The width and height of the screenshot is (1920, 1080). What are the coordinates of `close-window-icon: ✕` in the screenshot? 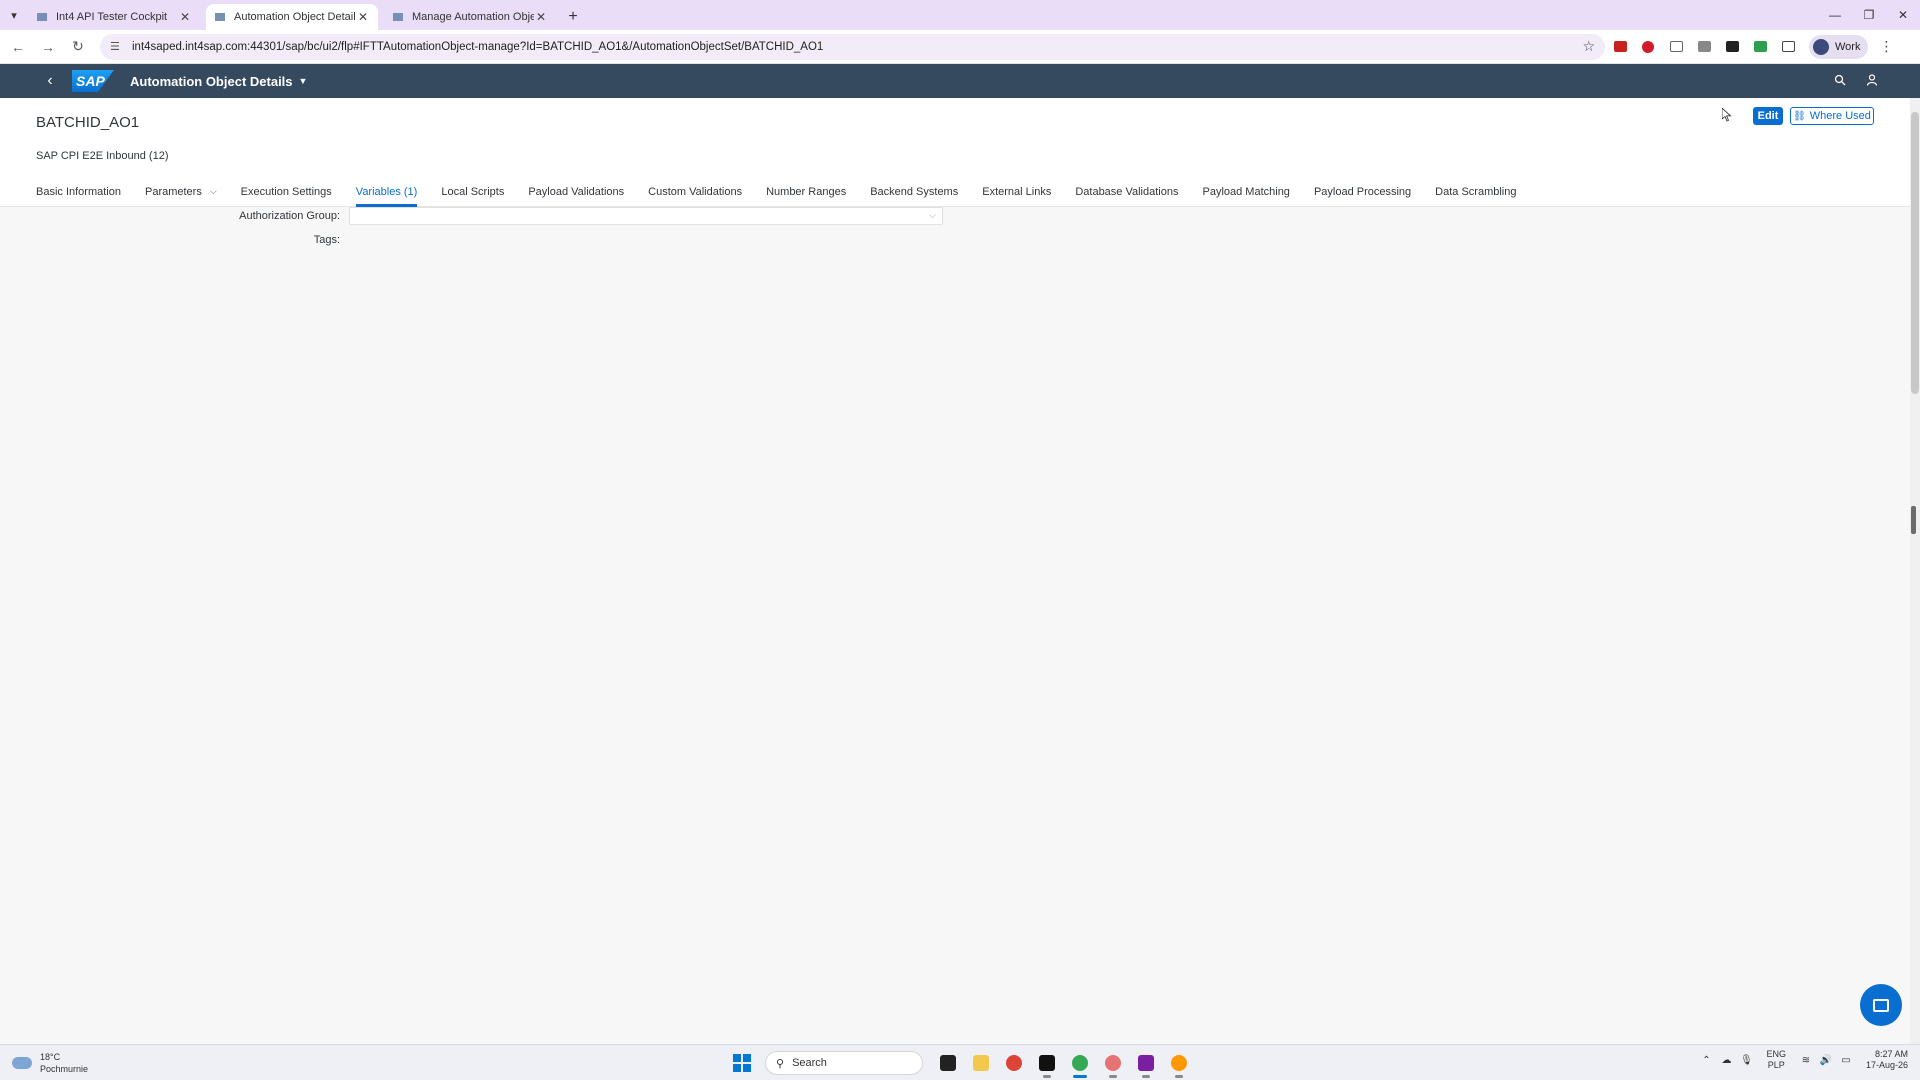 It's located at (1903, 15).